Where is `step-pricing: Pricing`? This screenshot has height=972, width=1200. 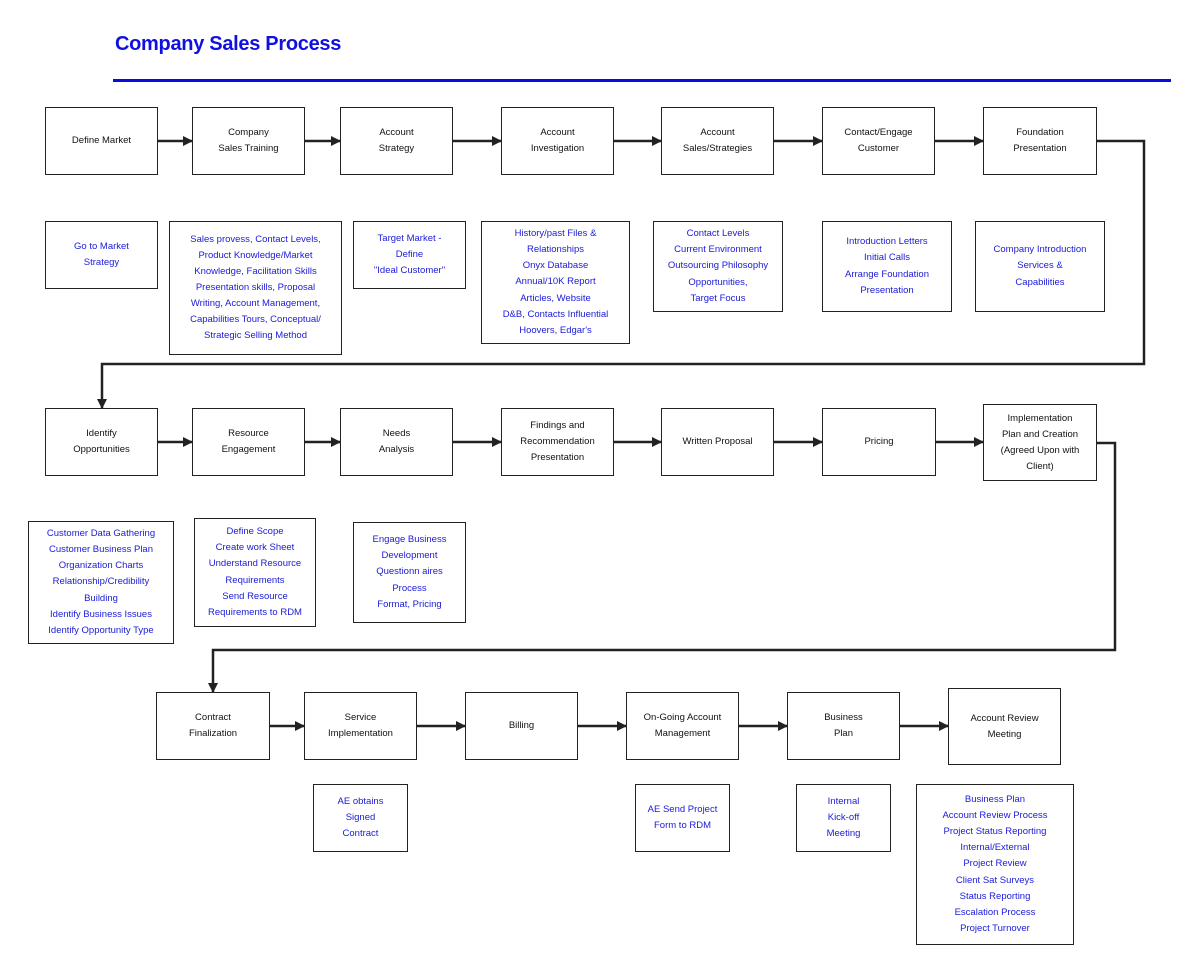 step-pricing: Pricing is located at coordinates (879, 442).